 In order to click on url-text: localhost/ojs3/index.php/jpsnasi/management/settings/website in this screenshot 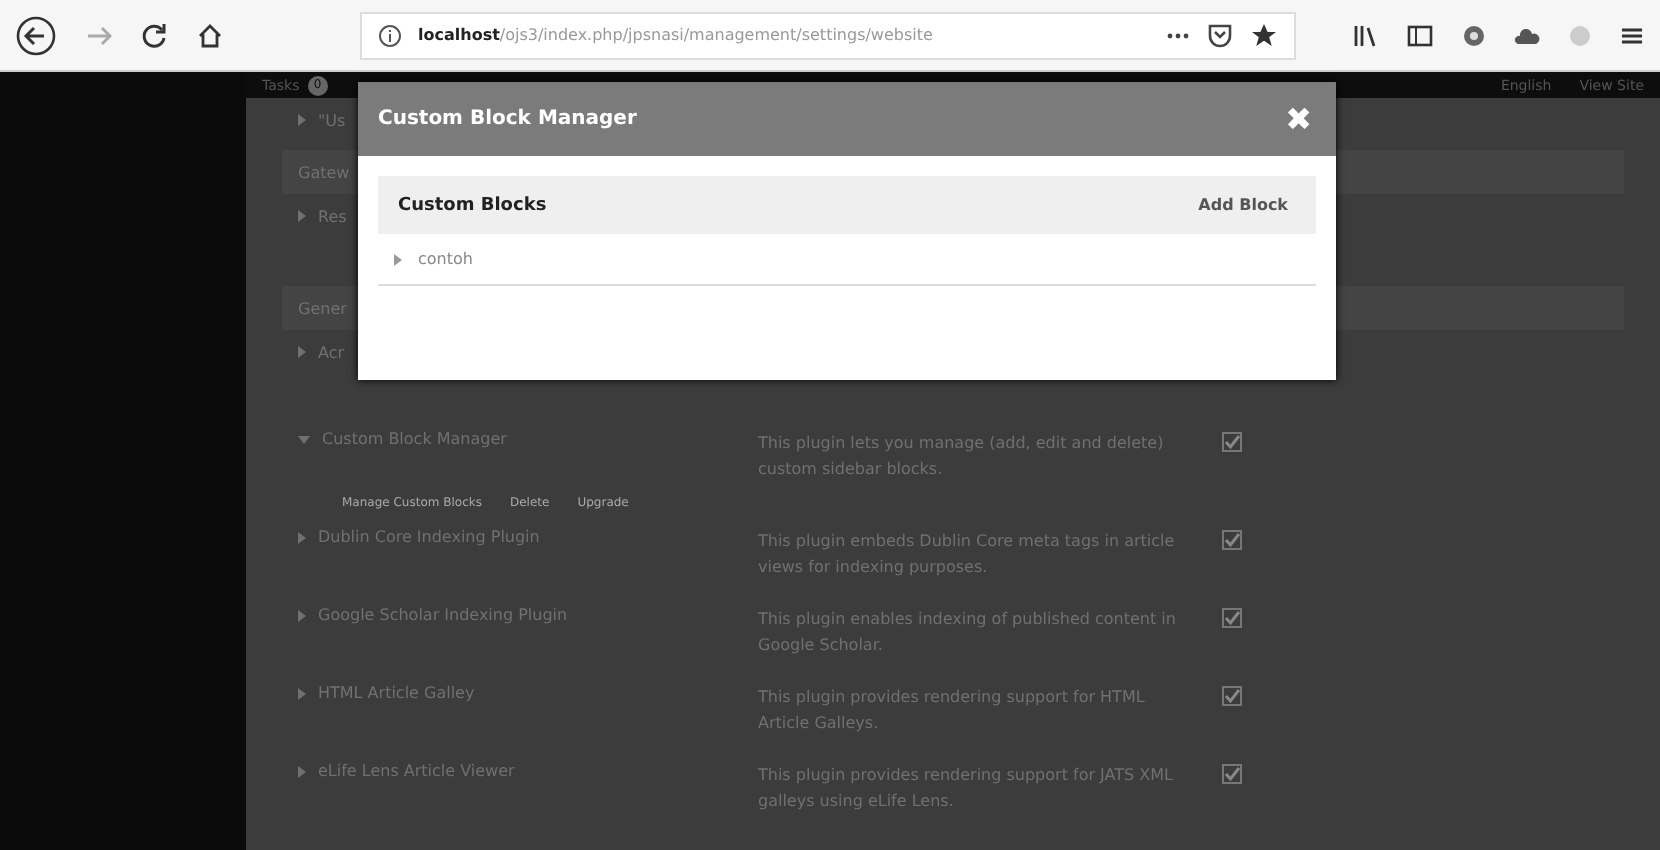, I will do `click(675, 35)`.